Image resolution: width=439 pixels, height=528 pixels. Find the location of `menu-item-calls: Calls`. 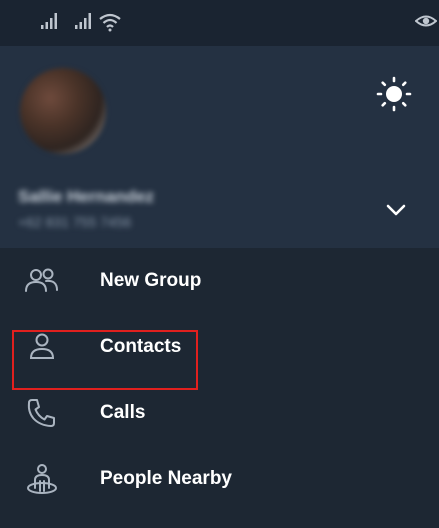

menu-item-calls: Calls is located at coordinates (219, 413).